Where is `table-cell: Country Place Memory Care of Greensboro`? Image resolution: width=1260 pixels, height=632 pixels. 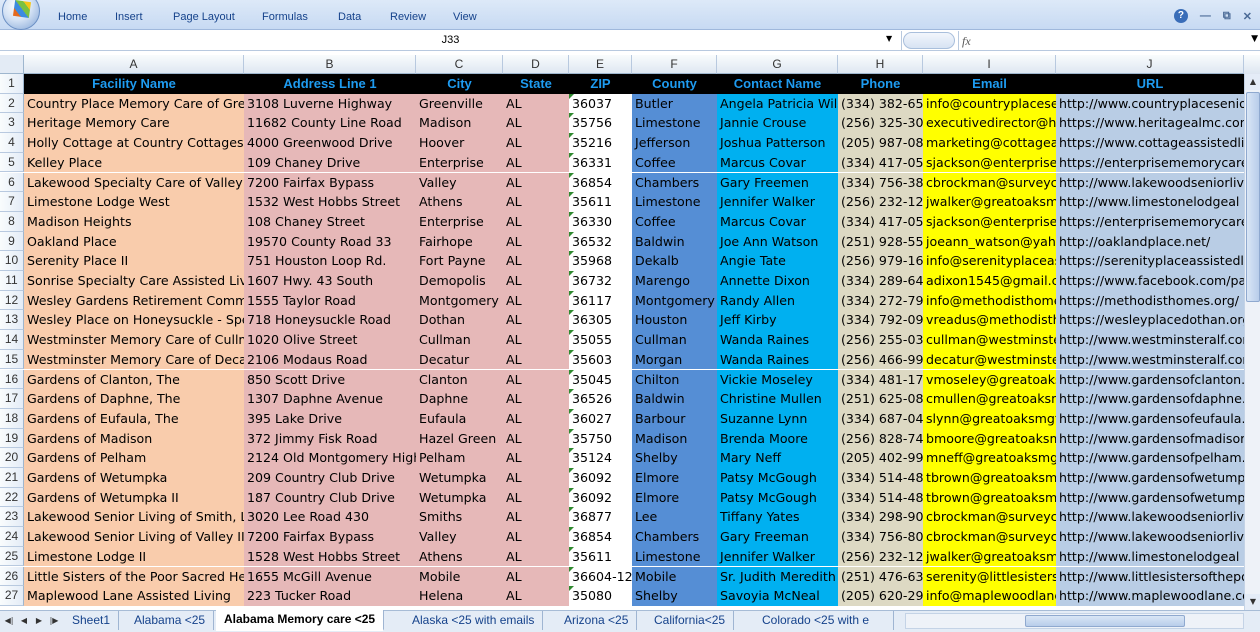
table-cell: Country Place Memory Care of Greensboro is located at coordinates (134, 103).